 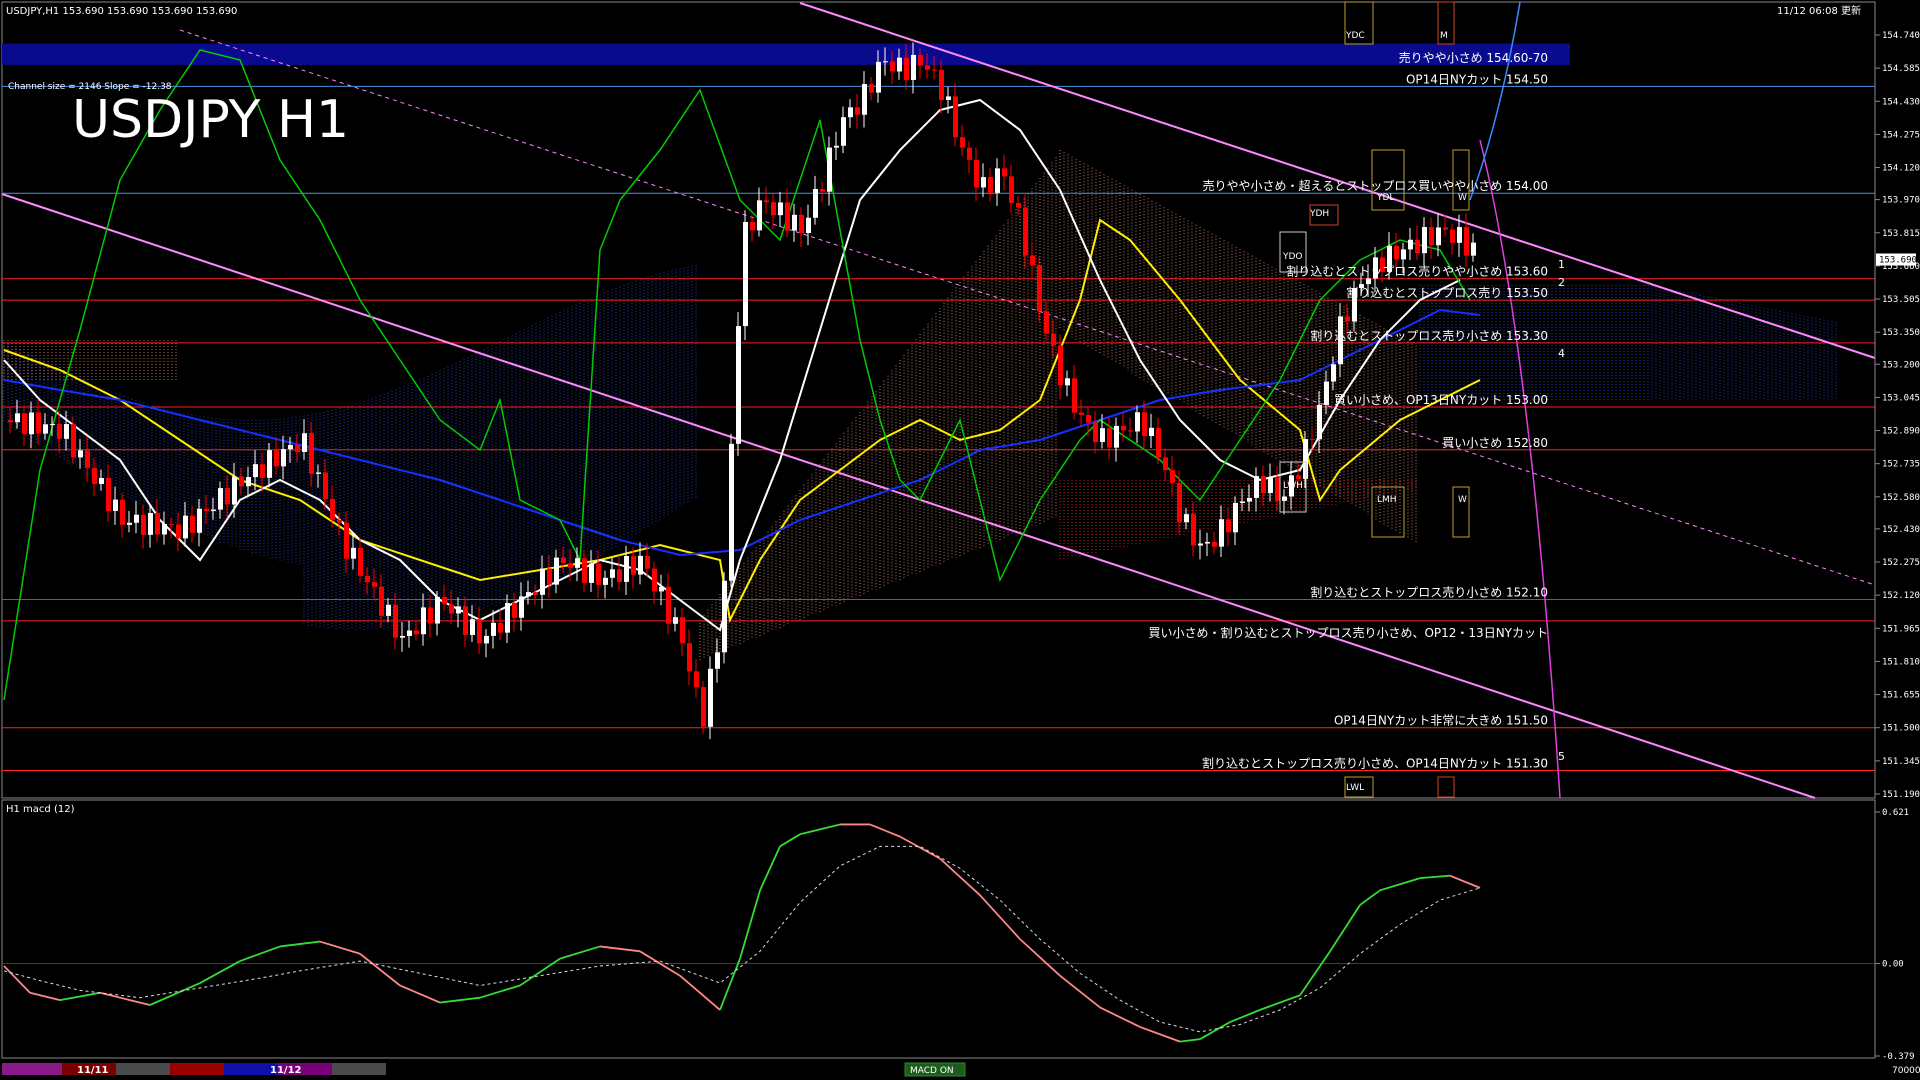 I want to click on reference-box-label: M, so click(x=1444, y=36).